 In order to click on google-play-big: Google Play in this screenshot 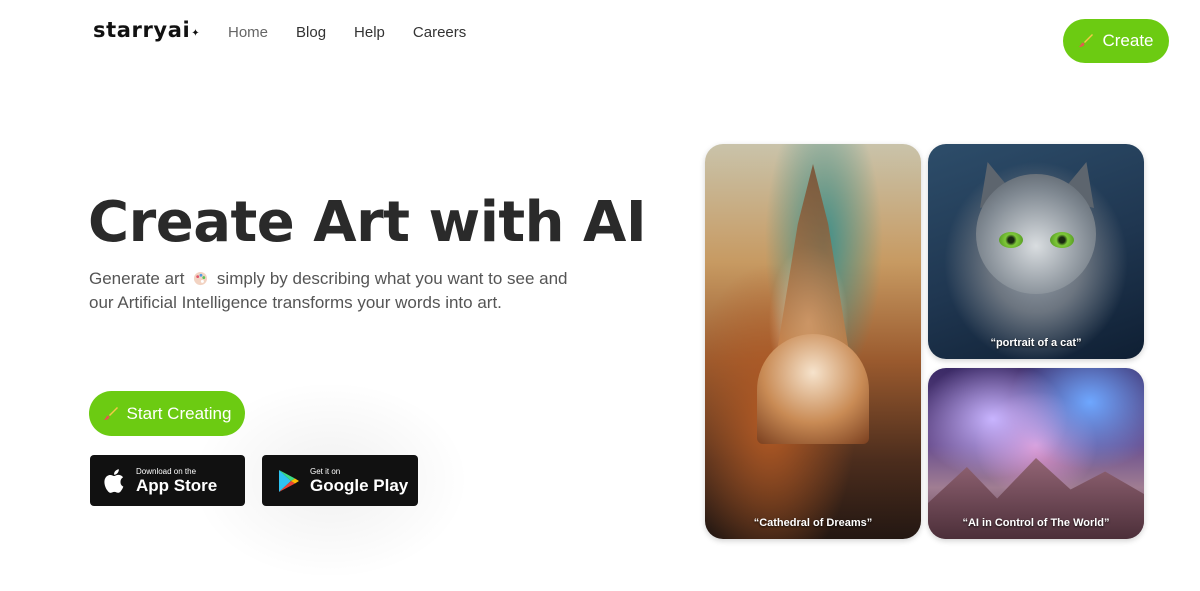, I will do `click(359, 485)`.